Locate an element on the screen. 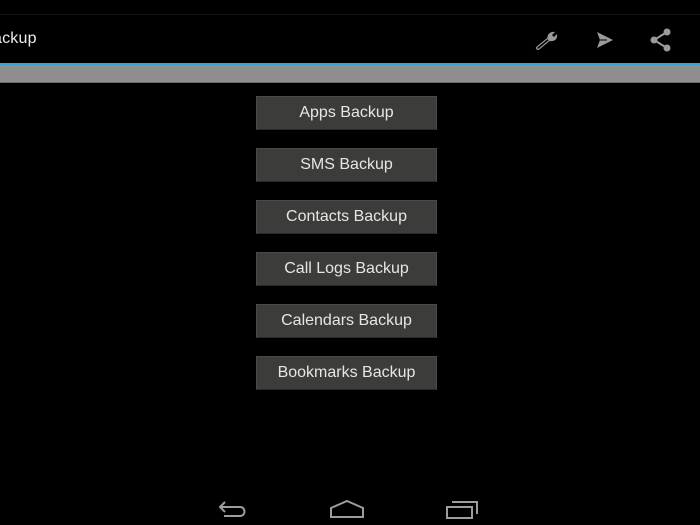  progress-bar-track is located at coordinates (350, 74).